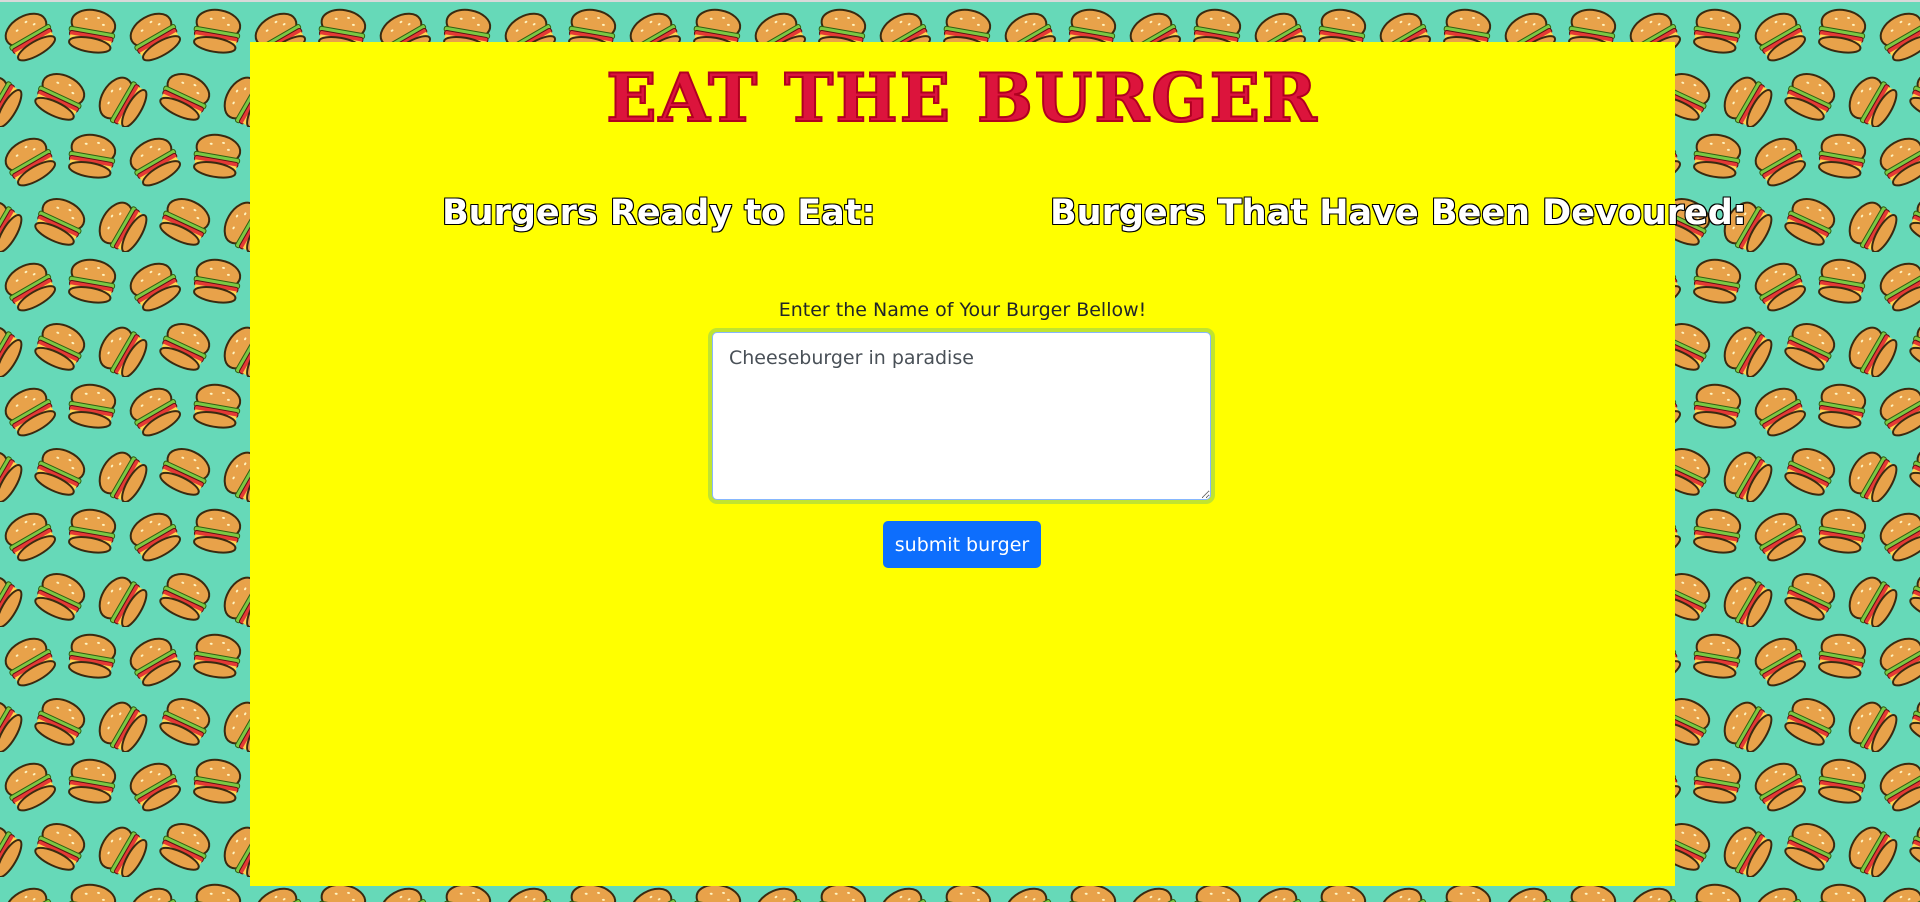 This screenshot has width=1920, height=902. I want to click on page-title: Eat the Burger, so click(962, 98).